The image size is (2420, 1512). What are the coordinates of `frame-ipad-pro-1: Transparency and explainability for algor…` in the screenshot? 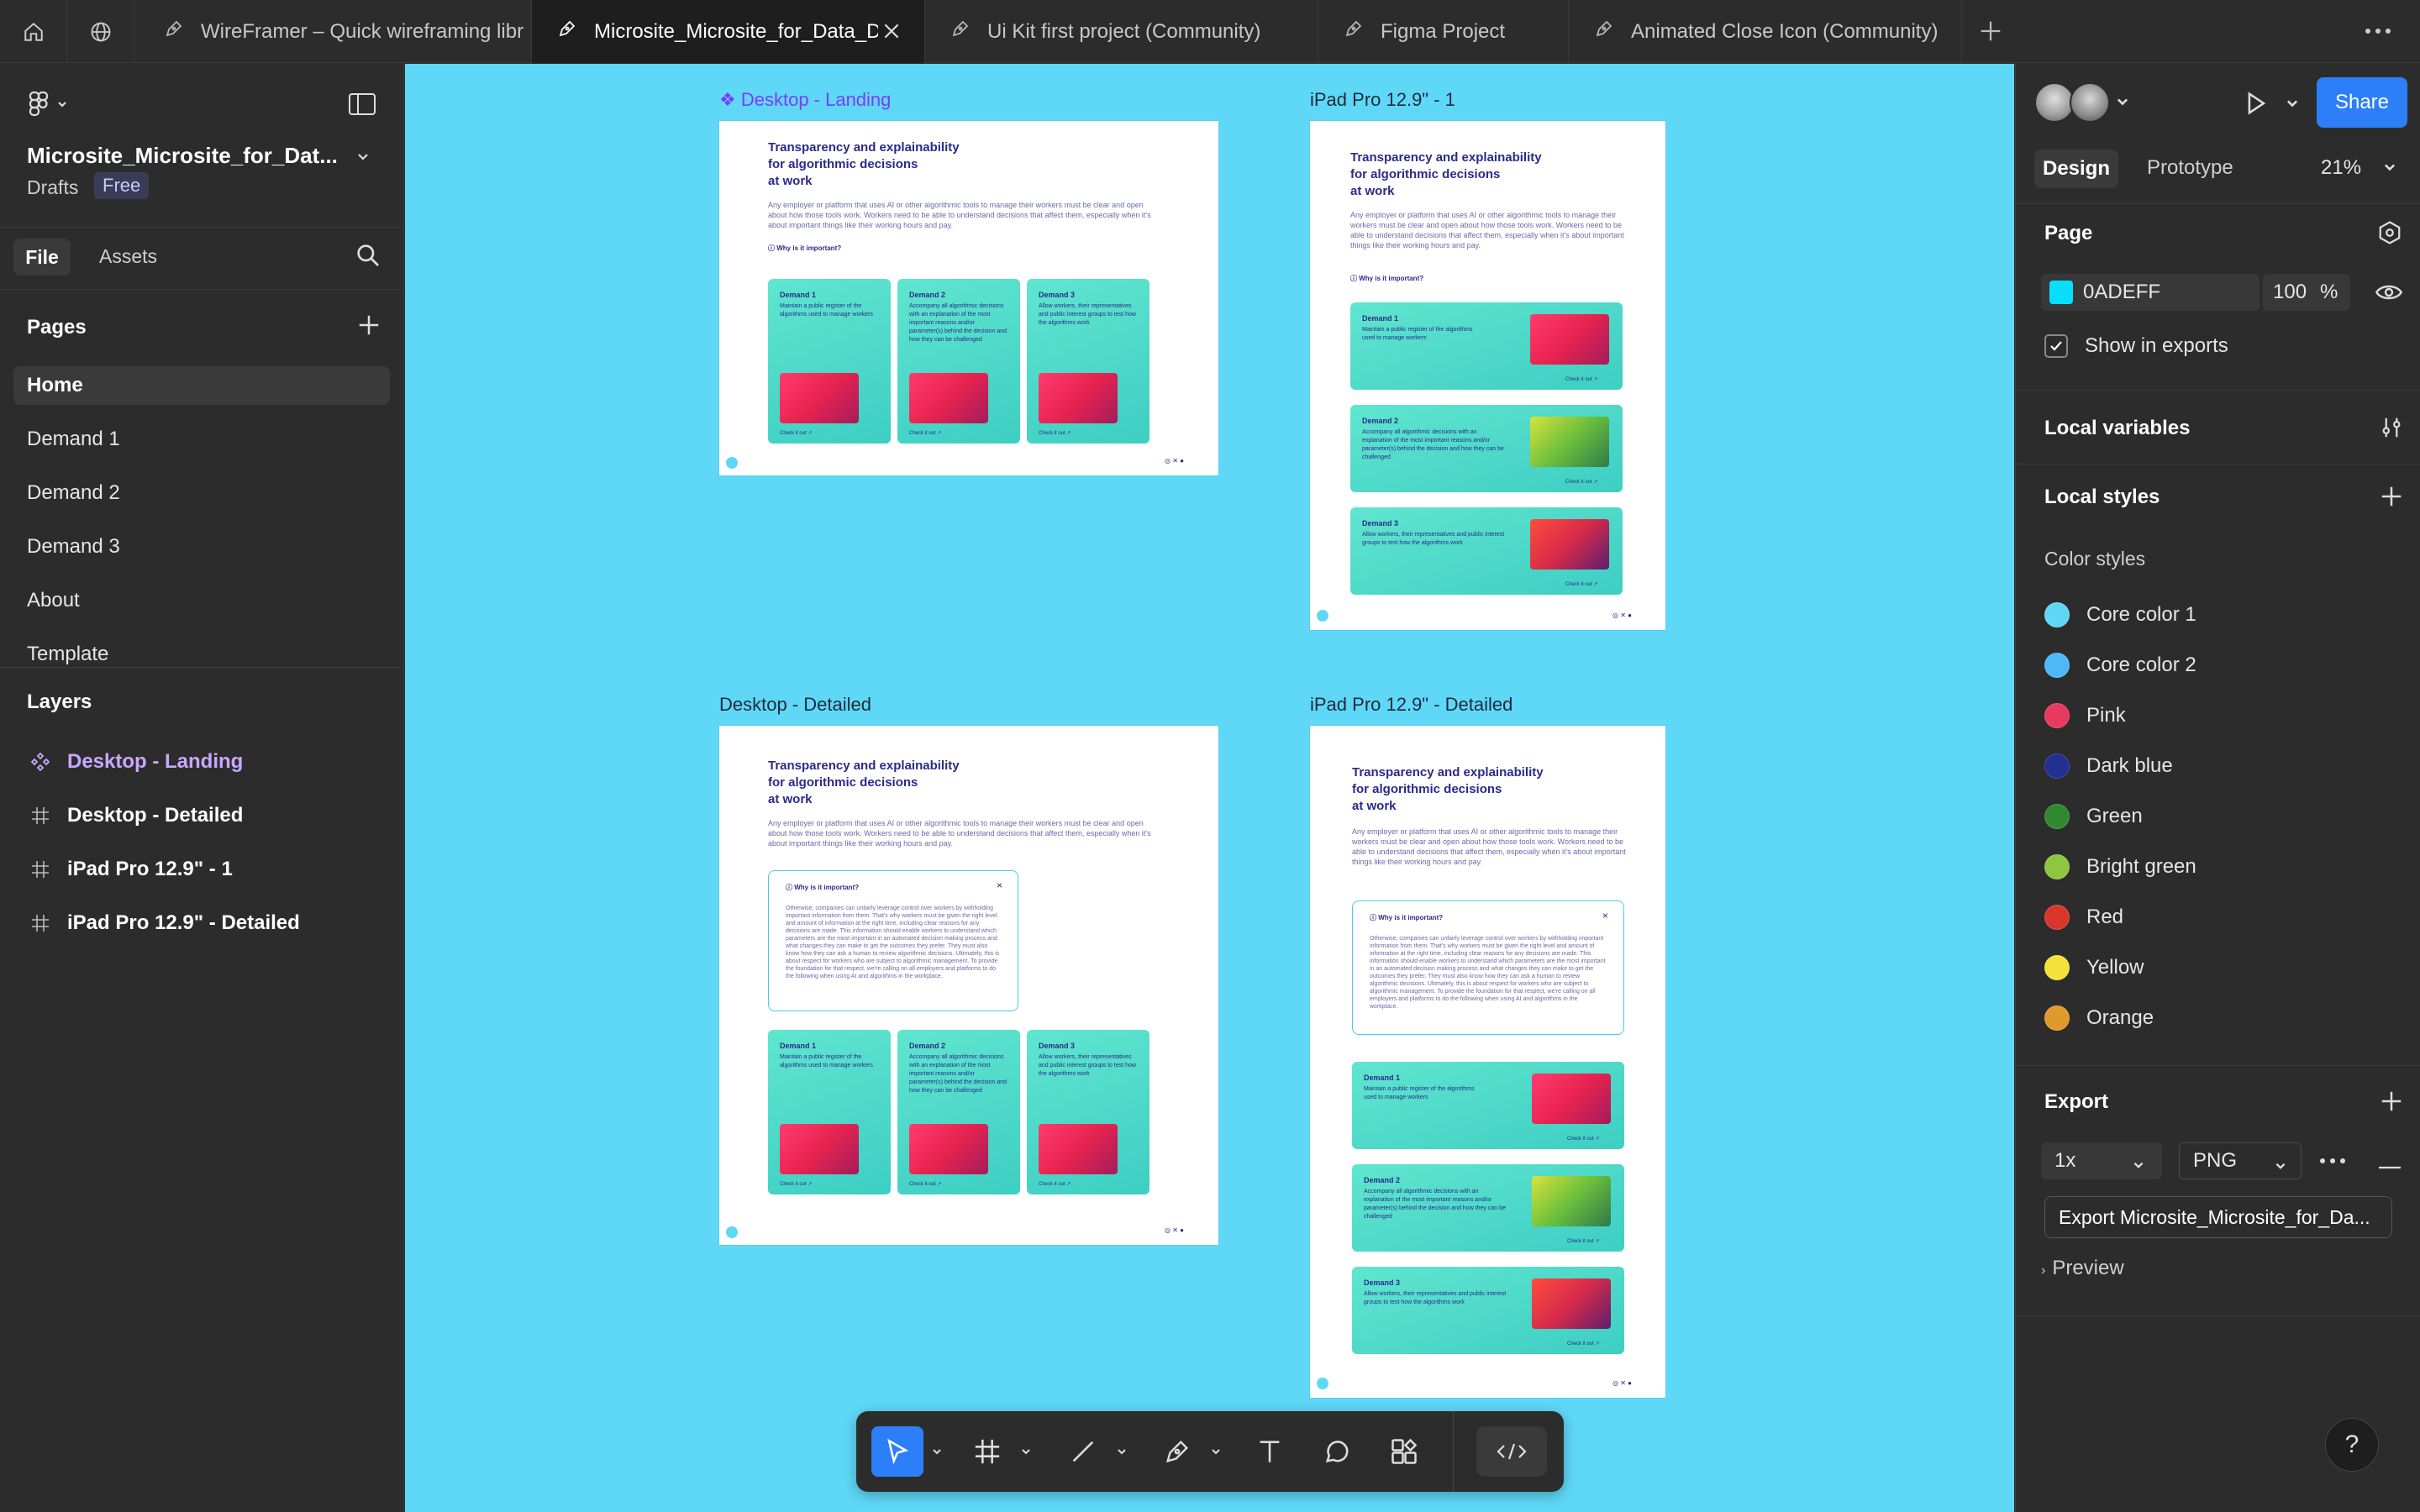 It's located at (1487, 375).